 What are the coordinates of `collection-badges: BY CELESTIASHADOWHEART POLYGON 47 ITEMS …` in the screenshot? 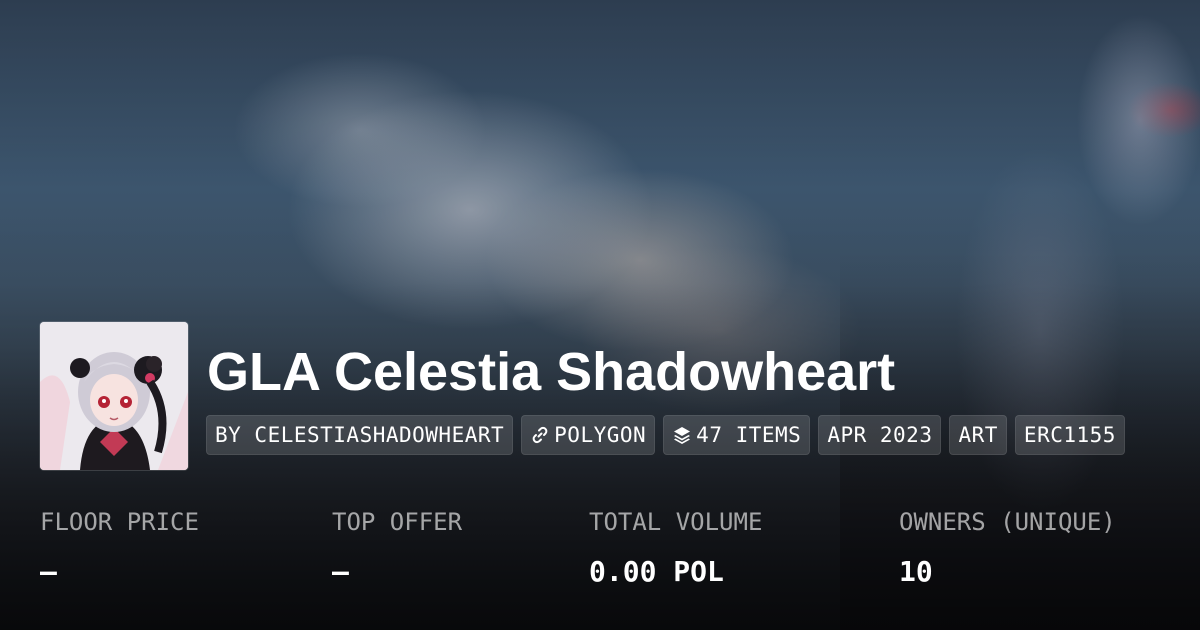 It's located at (665, 435).